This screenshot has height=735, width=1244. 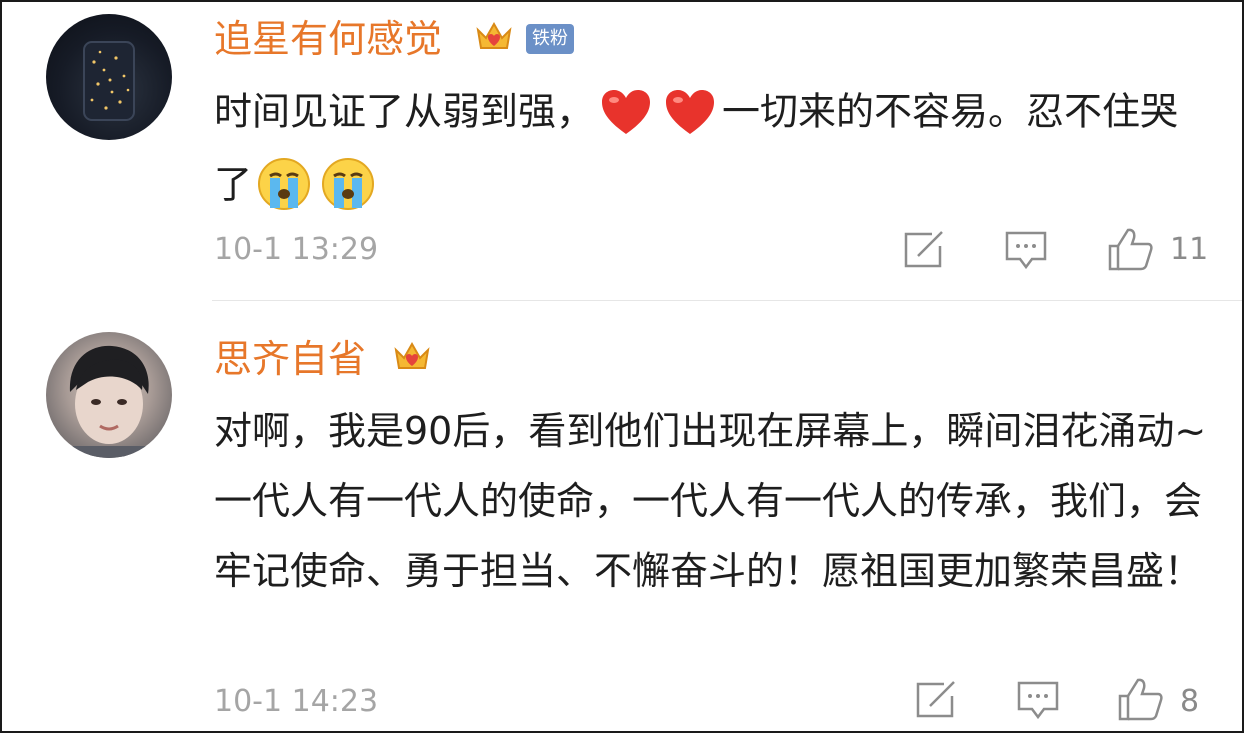 What do you see at coordinates (1190, 701) in the screenshot?
I see `like-count: 8` at bounding box center [1190, 701].